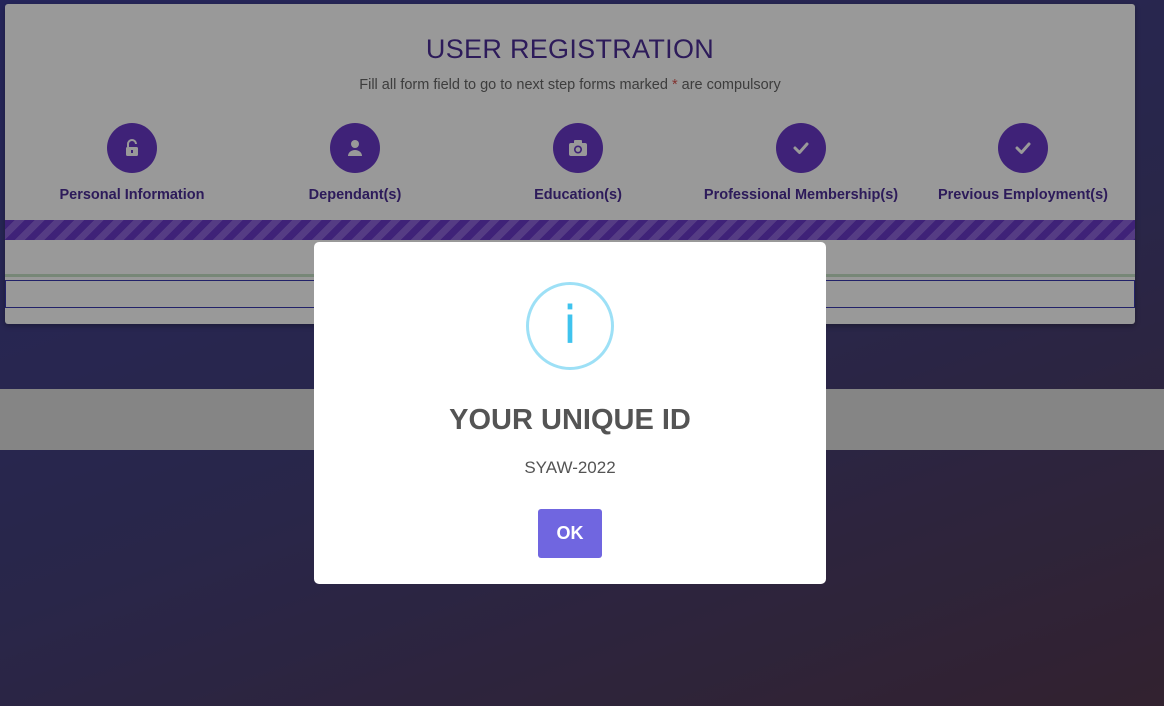  Describe the element at coordinates (570, 420) in the screenshot. I see `dialog-title: YOUR UNIQUE ID` at that location.